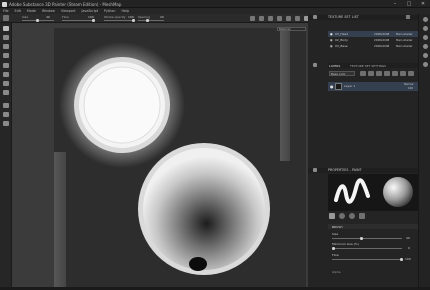  I want to click on layer-thumbnail, so click(338, 86).